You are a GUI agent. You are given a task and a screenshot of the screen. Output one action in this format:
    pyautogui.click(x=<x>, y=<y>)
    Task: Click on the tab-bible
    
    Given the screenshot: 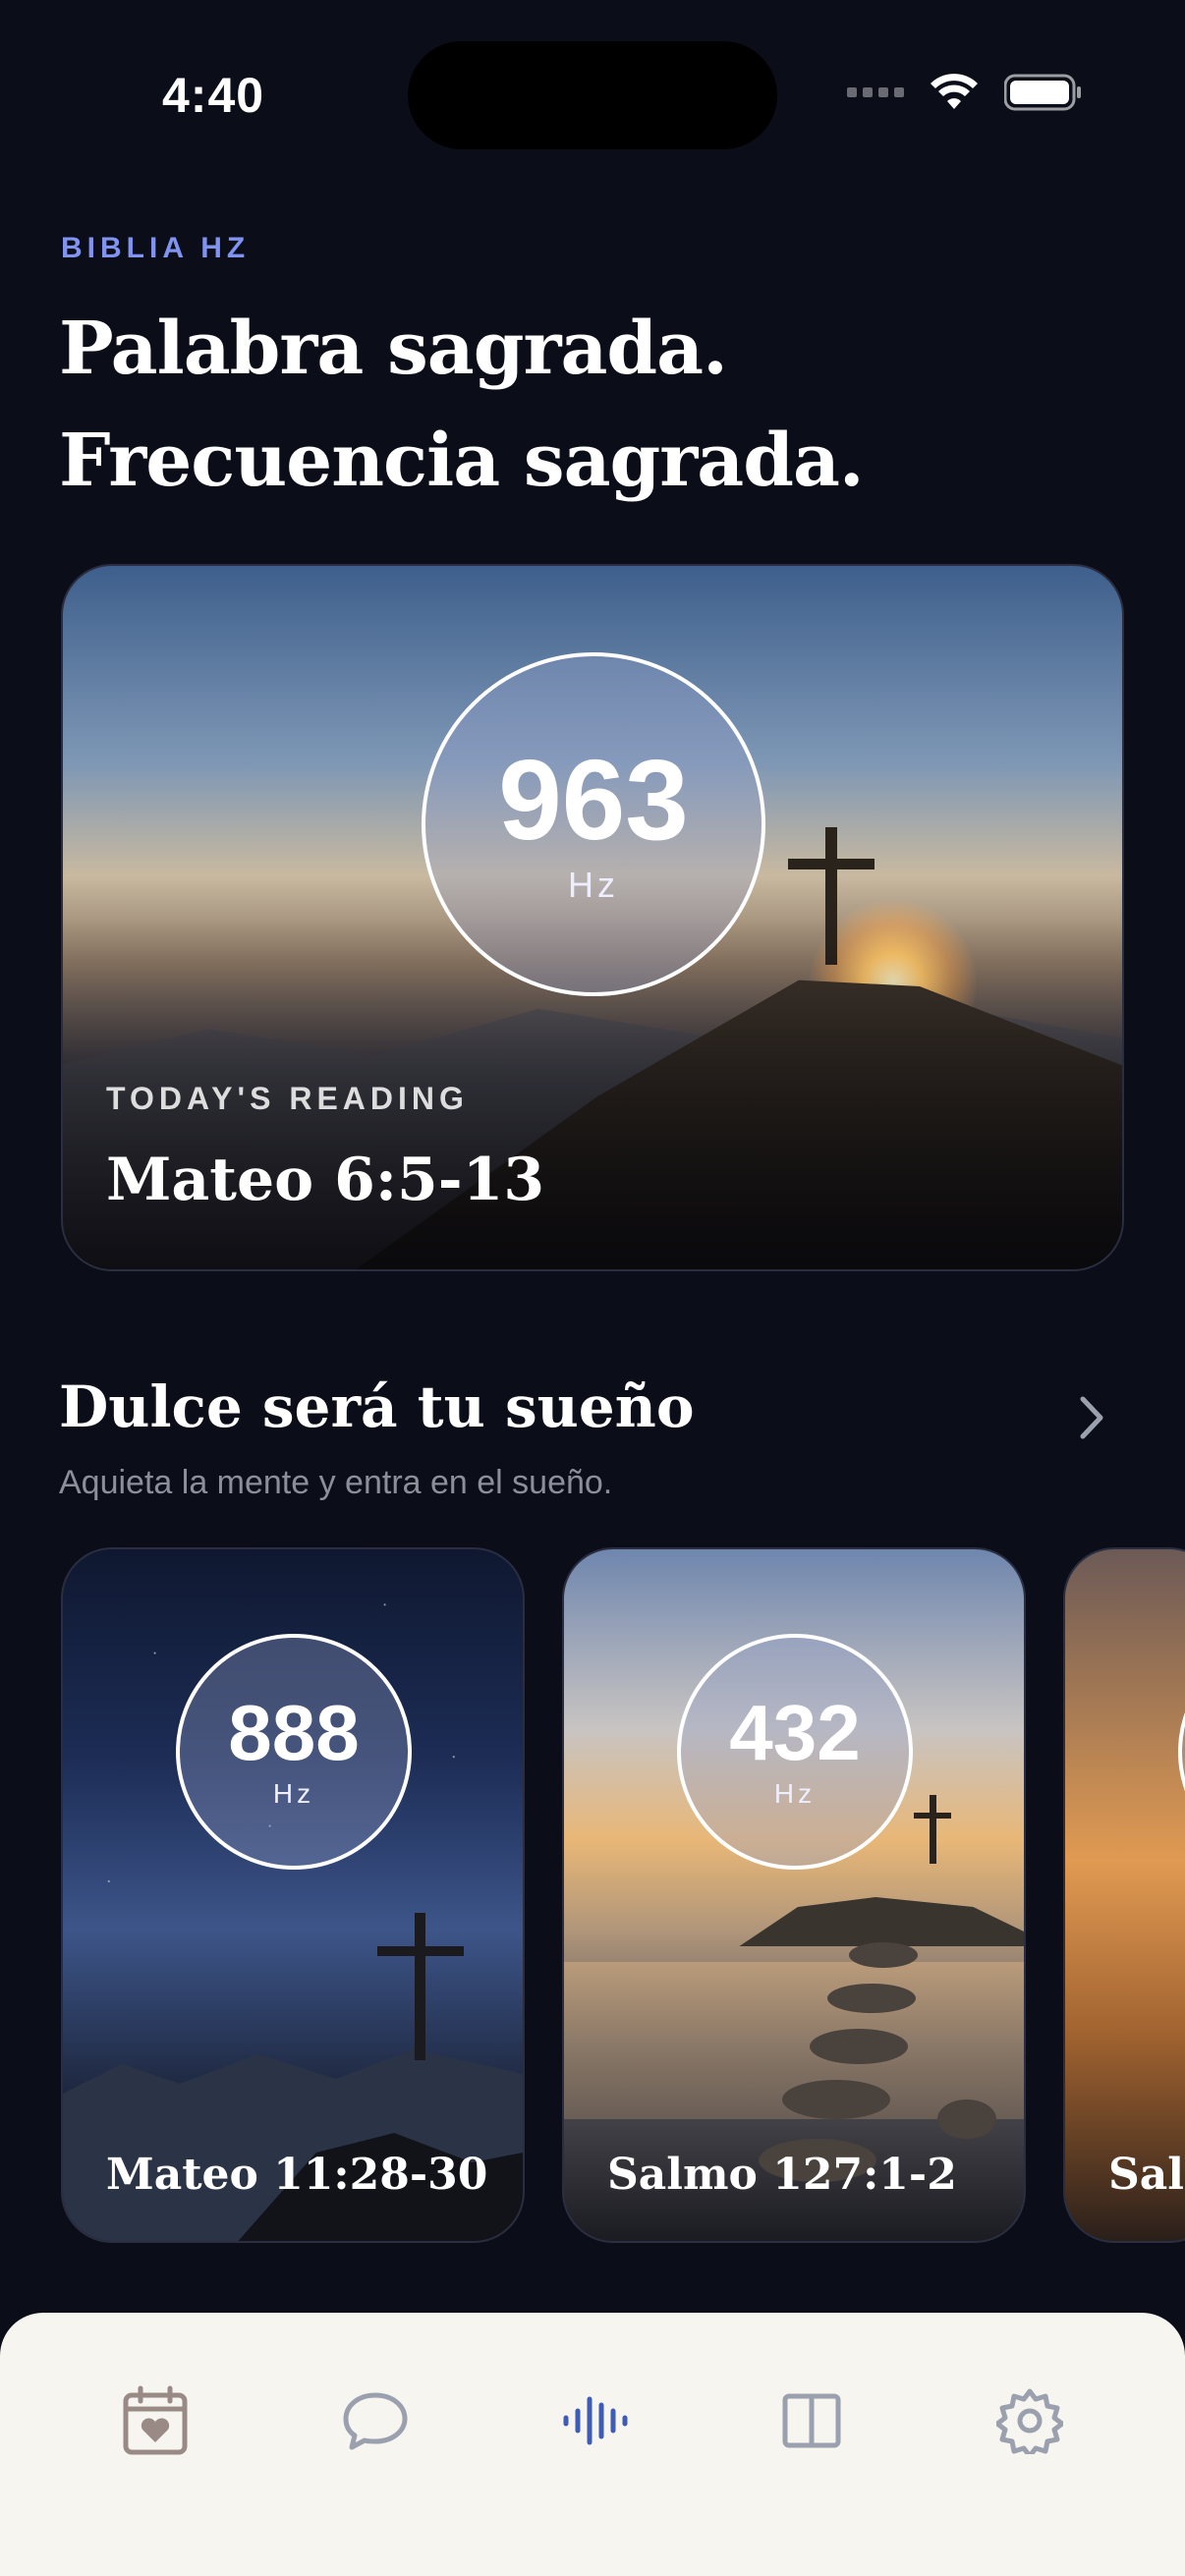 What is the action you would take?
    pyautogui.click(x=812, y=2420)
    